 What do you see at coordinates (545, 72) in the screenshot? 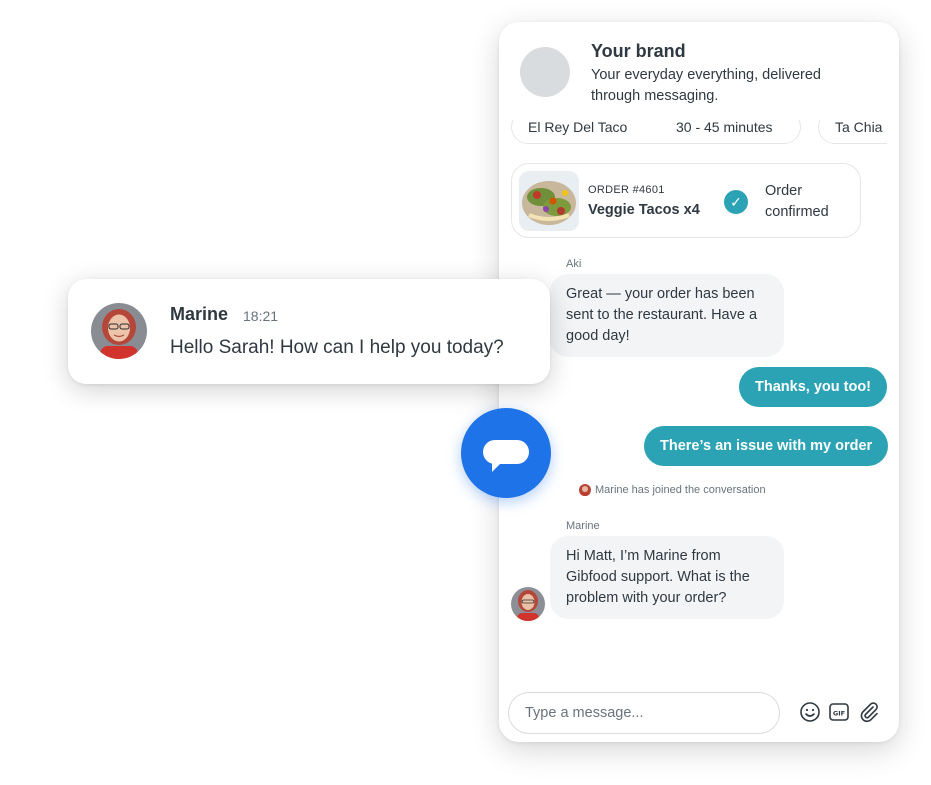
I see `brand-avatar` at bounding box center [545, 72].